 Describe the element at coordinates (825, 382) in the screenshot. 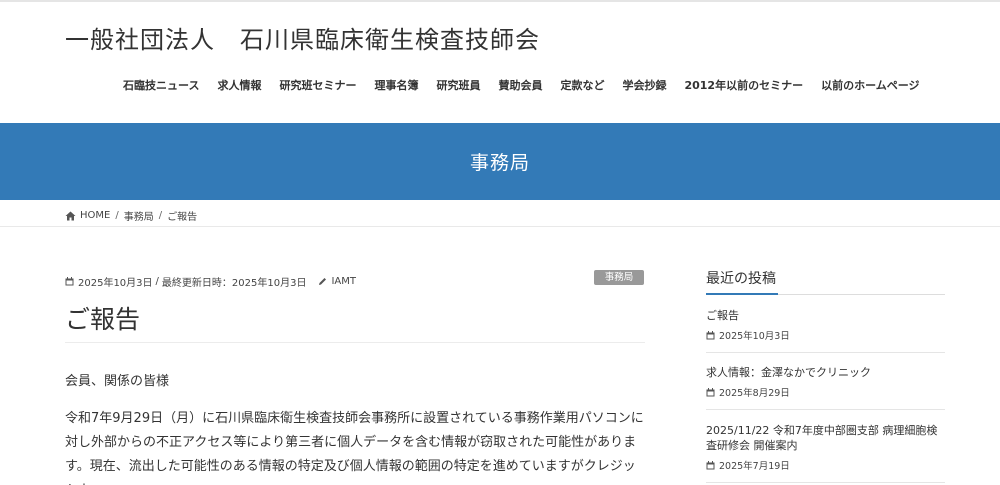

I see `recent-post-item: 求人情報：金澤なかでクリニック 2025年8月29日` at that location.